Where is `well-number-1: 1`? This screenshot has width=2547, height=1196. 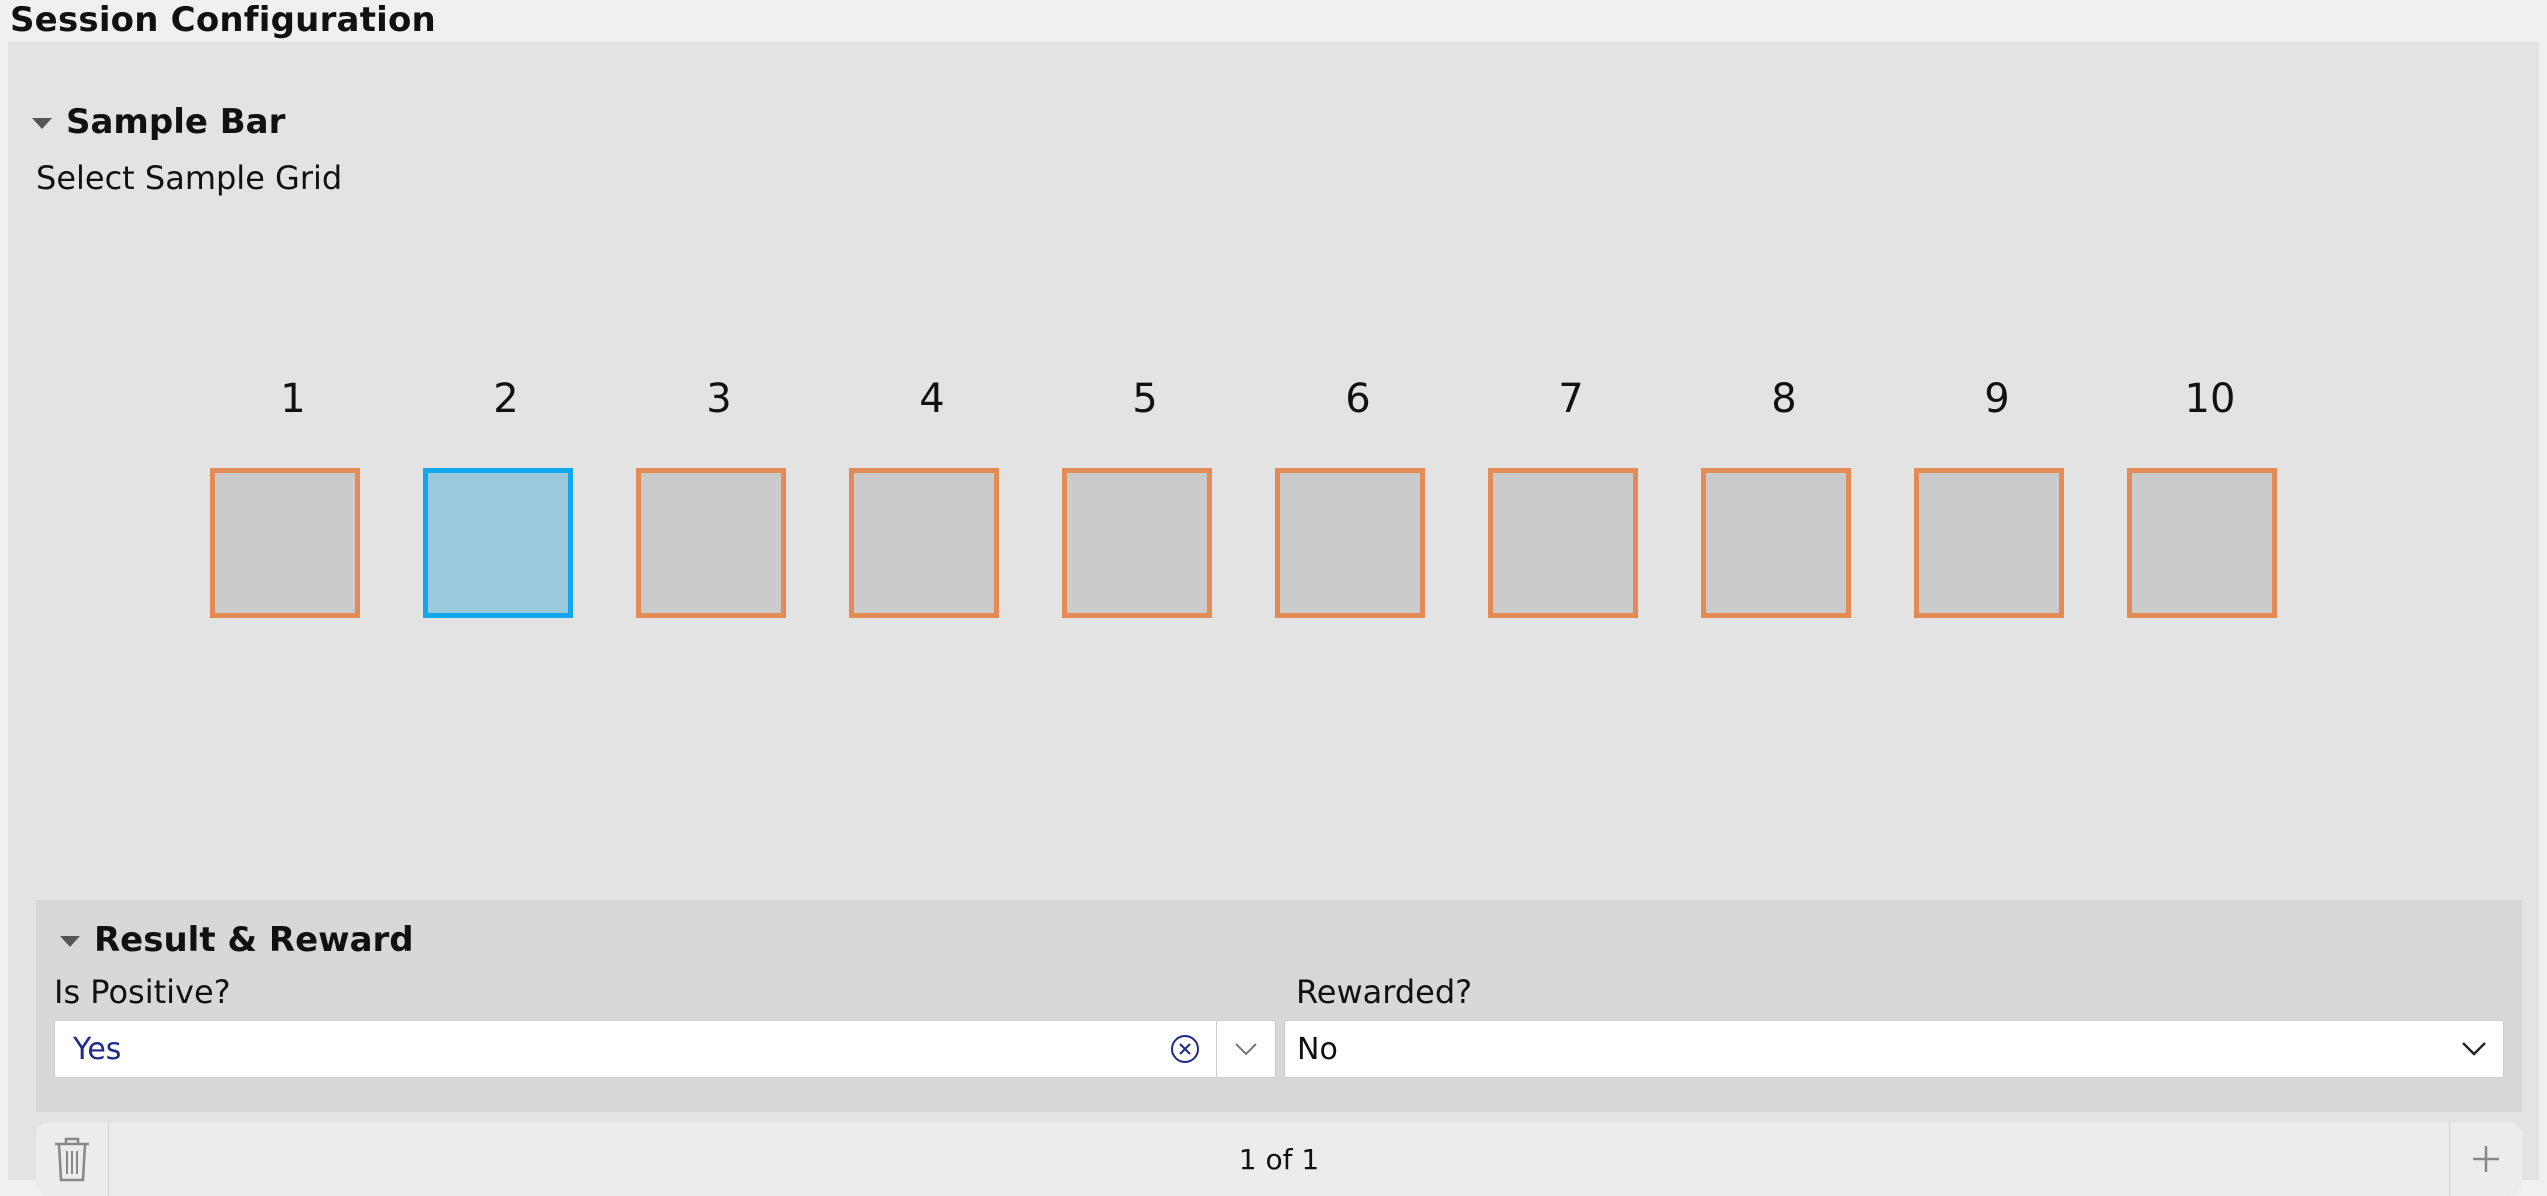 well-number-1: 1 is located at coordinates (293, 399).